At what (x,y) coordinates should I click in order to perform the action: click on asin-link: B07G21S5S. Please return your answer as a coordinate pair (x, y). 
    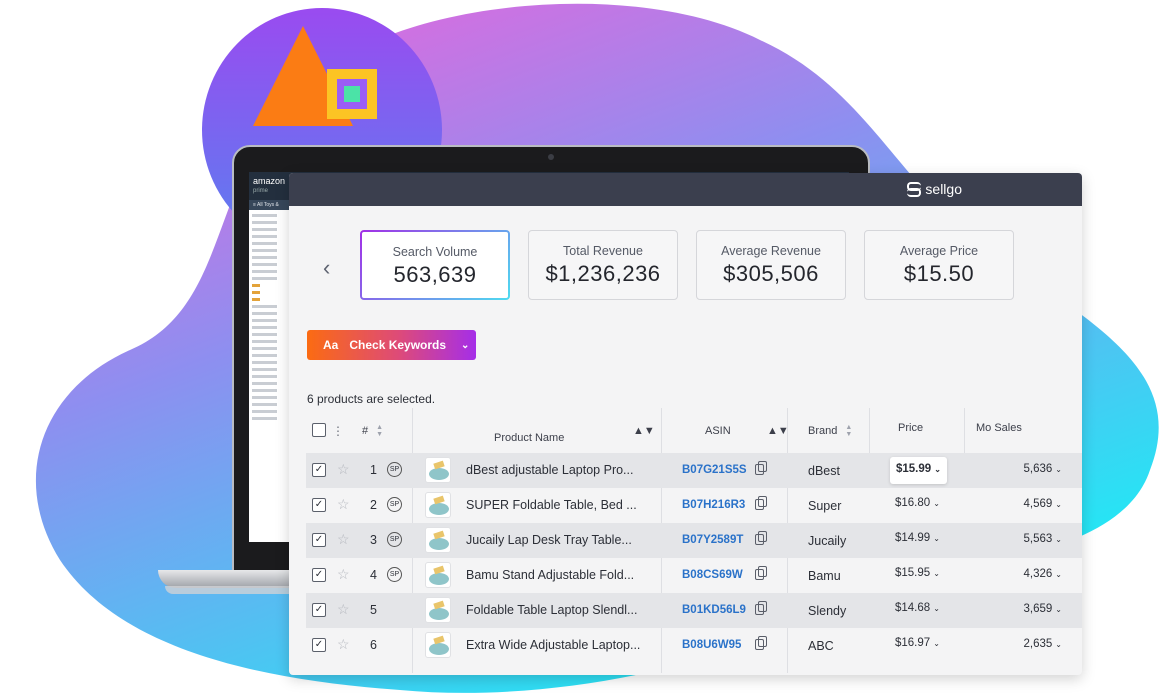
    Looking at the image, I should click on (714, 470).